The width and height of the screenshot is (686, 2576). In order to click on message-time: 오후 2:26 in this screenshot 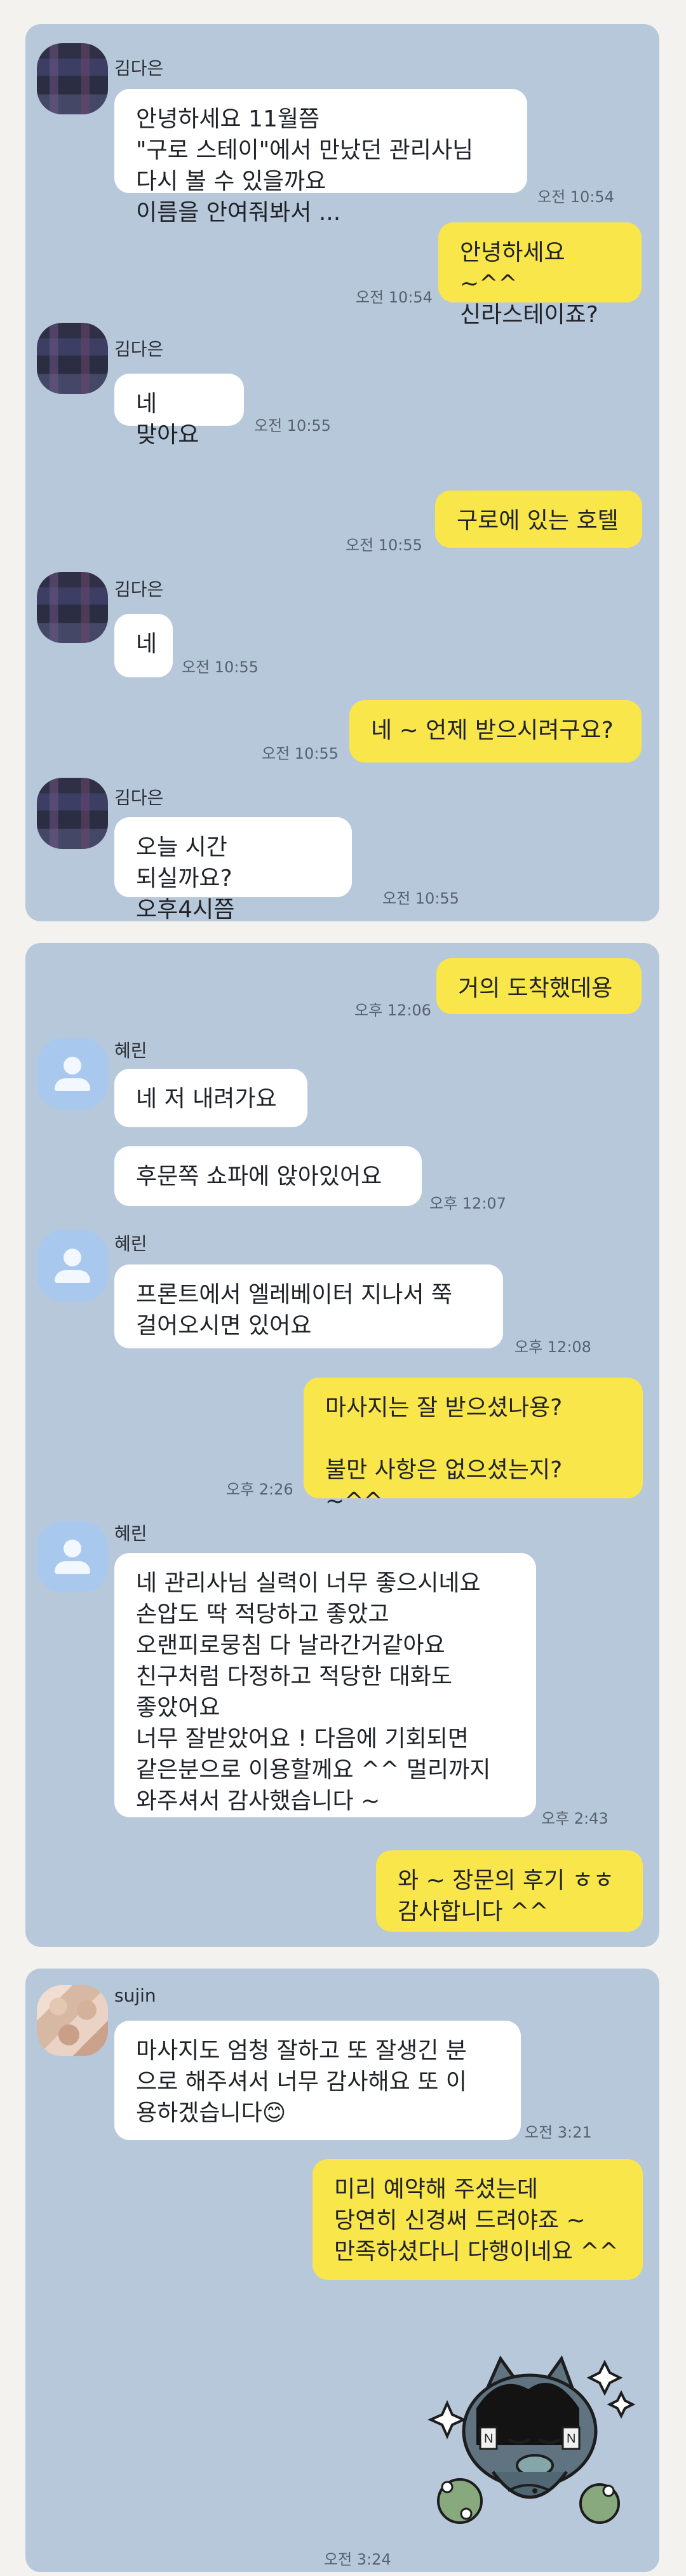, I will do `click(259, 1489)`.